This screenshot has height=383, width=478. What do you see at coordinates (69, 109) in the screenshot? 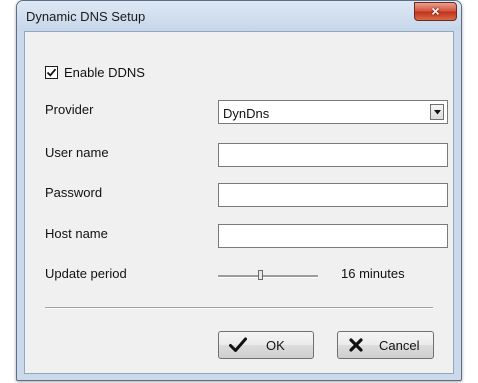
I see `provider-label: Provider` at bounding box center [69, 109].